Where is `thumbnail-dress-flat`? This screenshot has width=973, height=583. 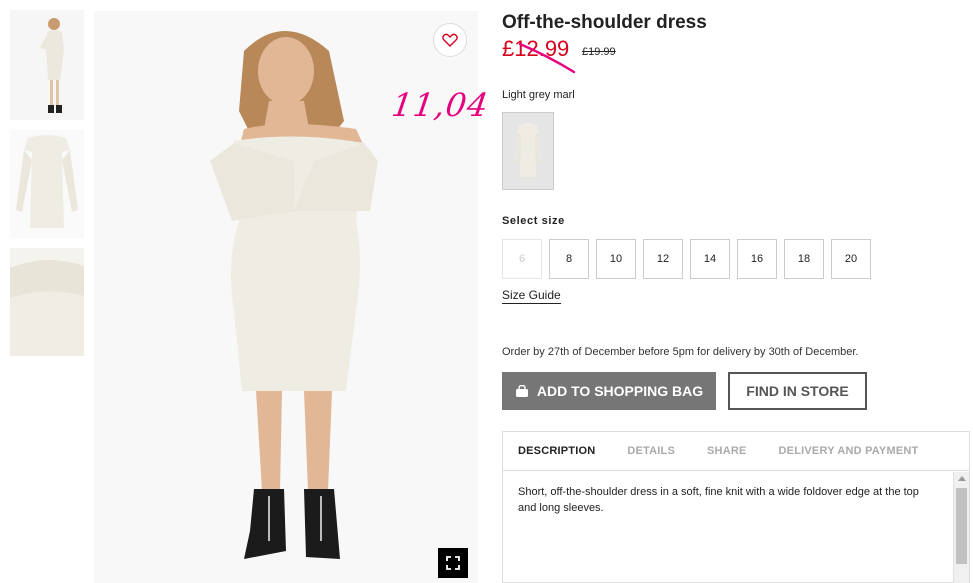
thumbnail-dress-flat is located at coordinates (47, 184).